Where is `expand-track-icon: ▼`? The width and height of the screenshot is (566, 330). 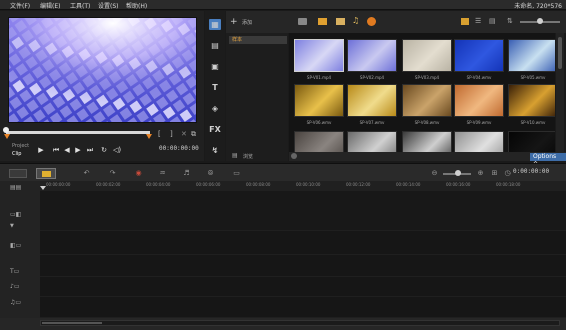 expand-track-icon: ▼ is located at coordinates (12, 226).